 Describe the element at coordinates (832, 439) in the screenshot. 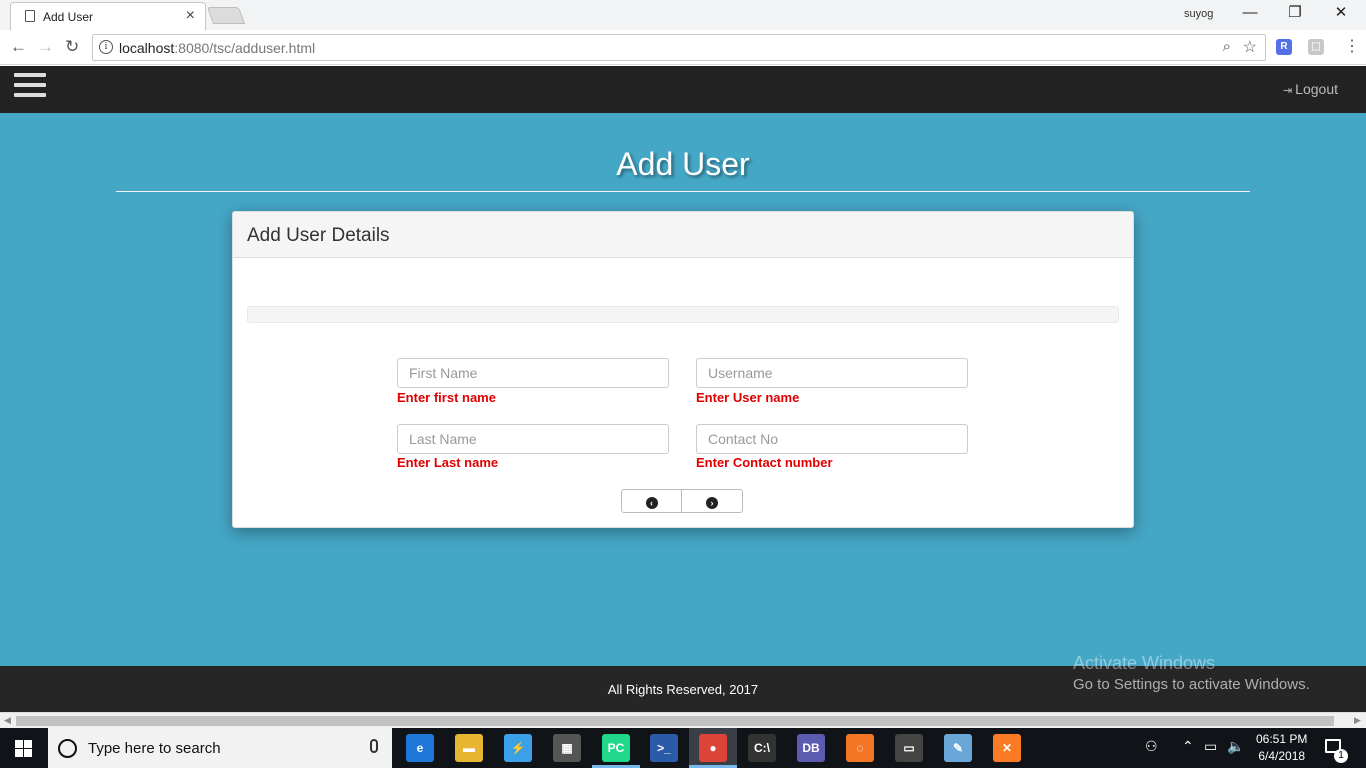

I see `contact-no-input` at that location.